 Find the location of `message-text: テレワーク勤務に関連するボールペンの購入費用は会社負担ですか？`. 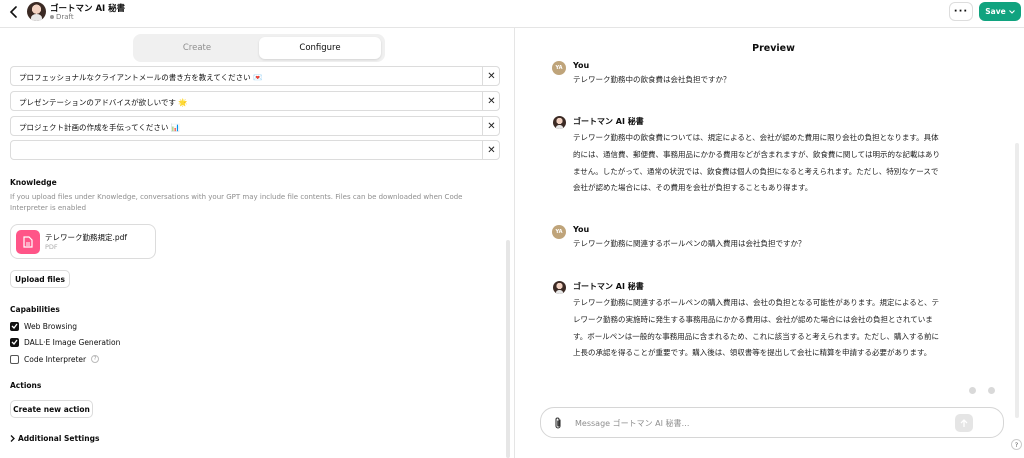

message-text: テレワーク勤務に関連するボールペンの購入費用は会社負担ですか？ is located at coordinates (689, 243).